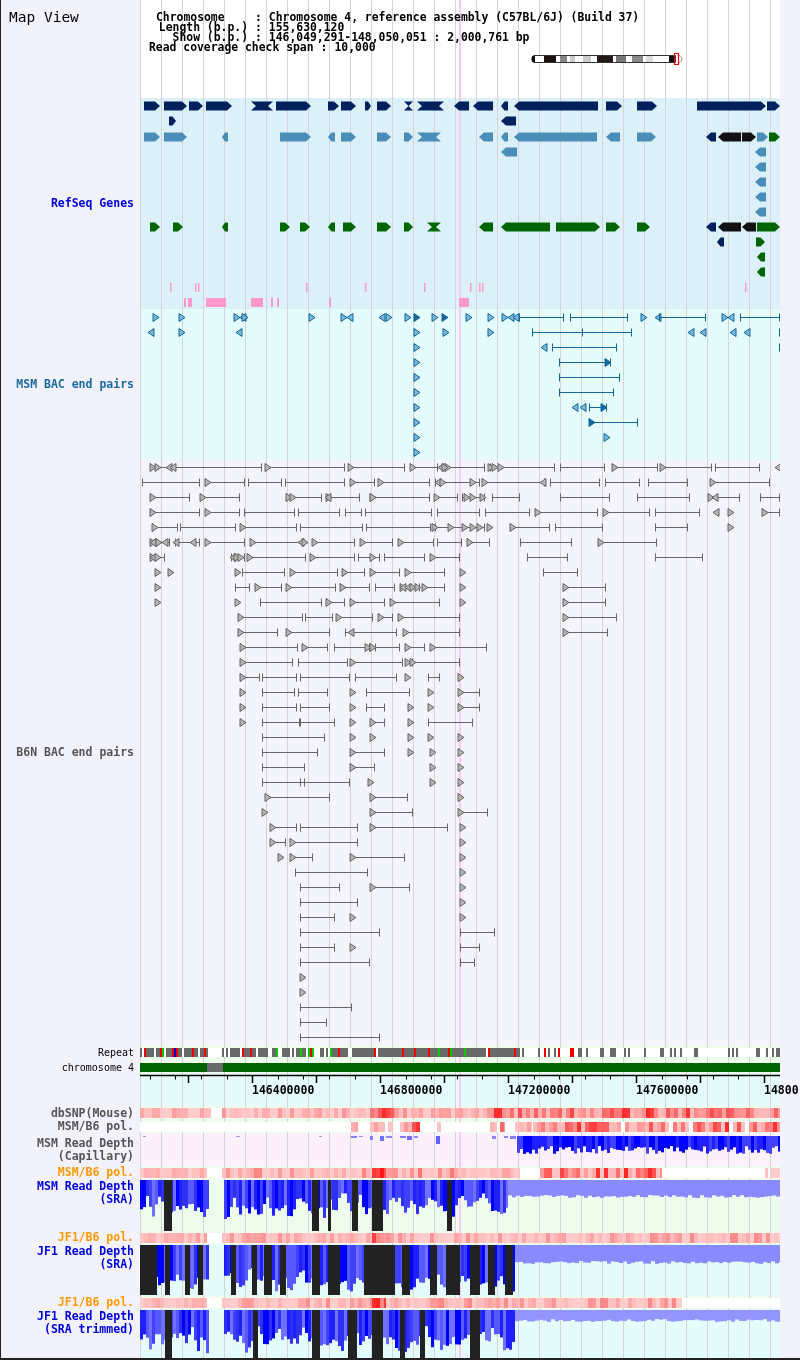 This screenshot has height=1360, width=800. What do you see at coordinates (203, 27) in the screenshot?
I see `info-label: Length (b.p.)` at bounding box center [203, 27].